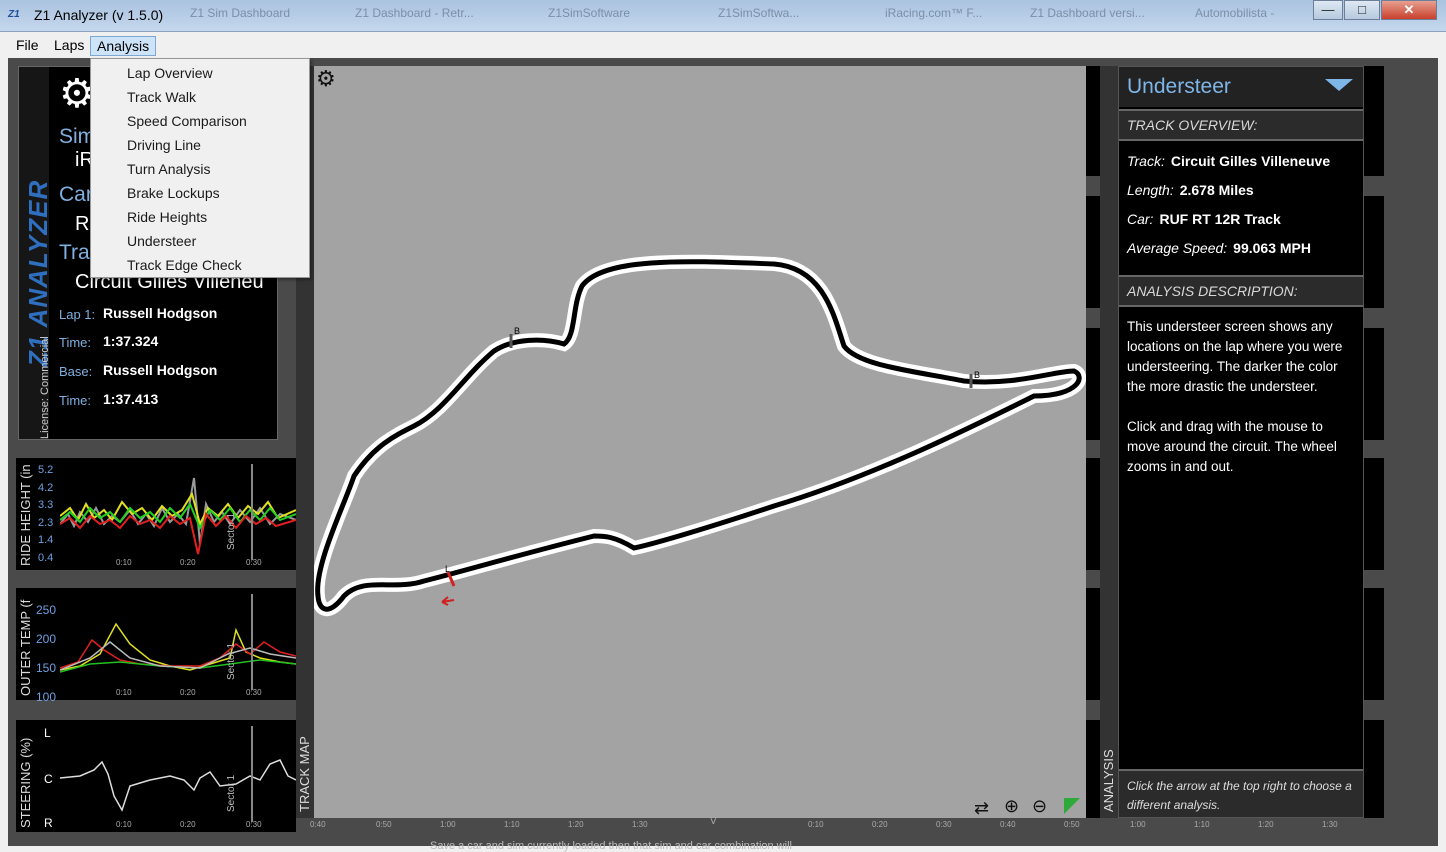 This screenshot has height=852, width=1446. I want to click on menu-item-turn-analysis: Turn Analysis, so click(169, 169).